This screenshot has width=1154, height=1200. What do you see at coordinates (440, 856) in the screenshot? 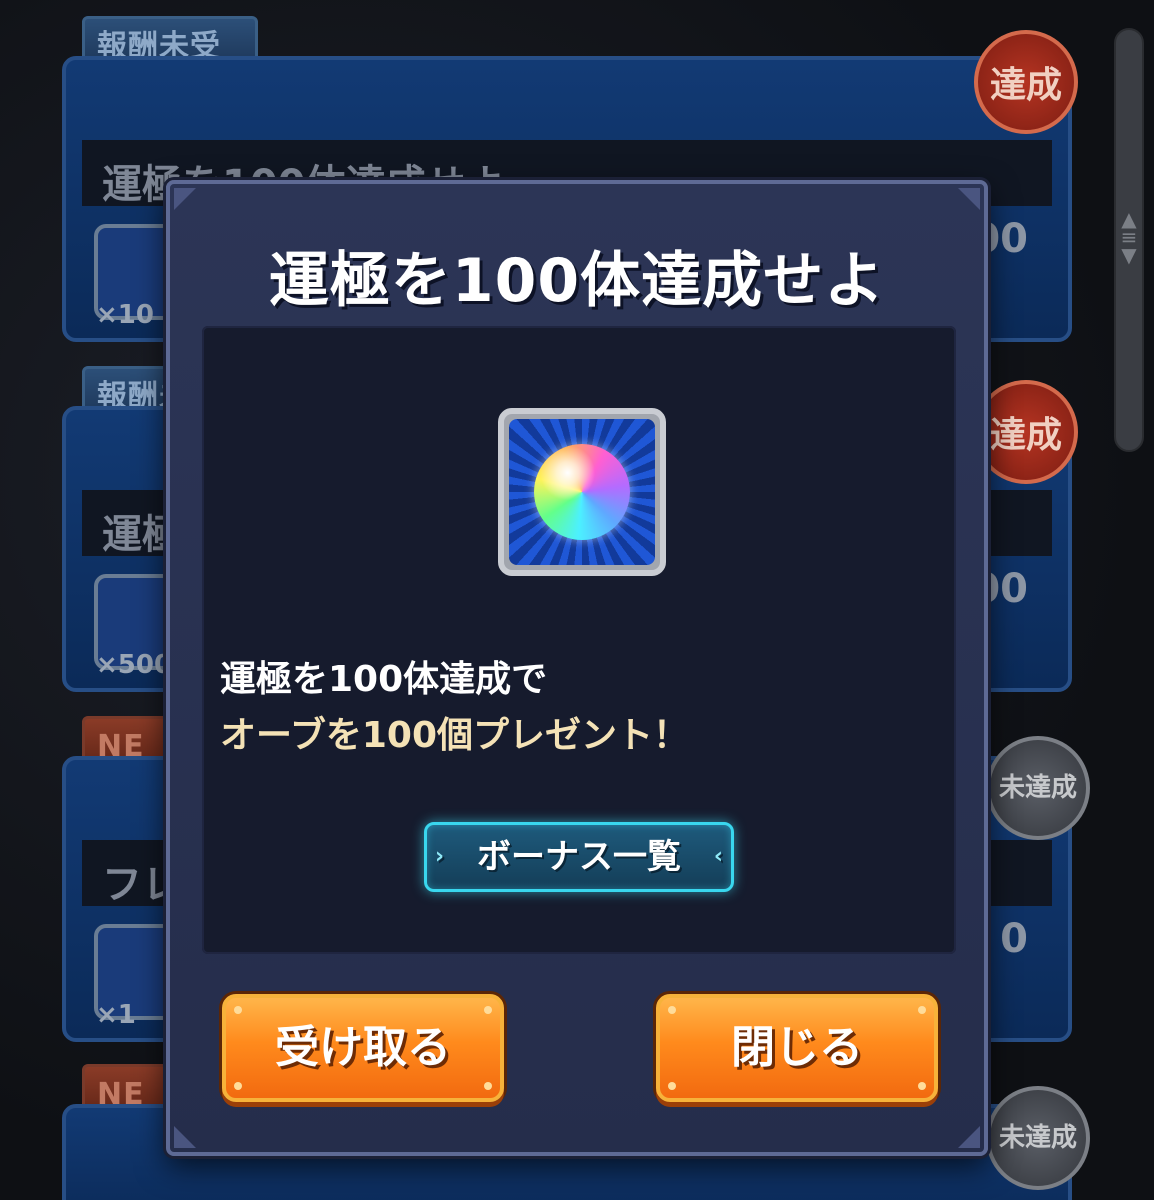
I see `chevron-right-icon: ›` at bounding box center [440, 856].